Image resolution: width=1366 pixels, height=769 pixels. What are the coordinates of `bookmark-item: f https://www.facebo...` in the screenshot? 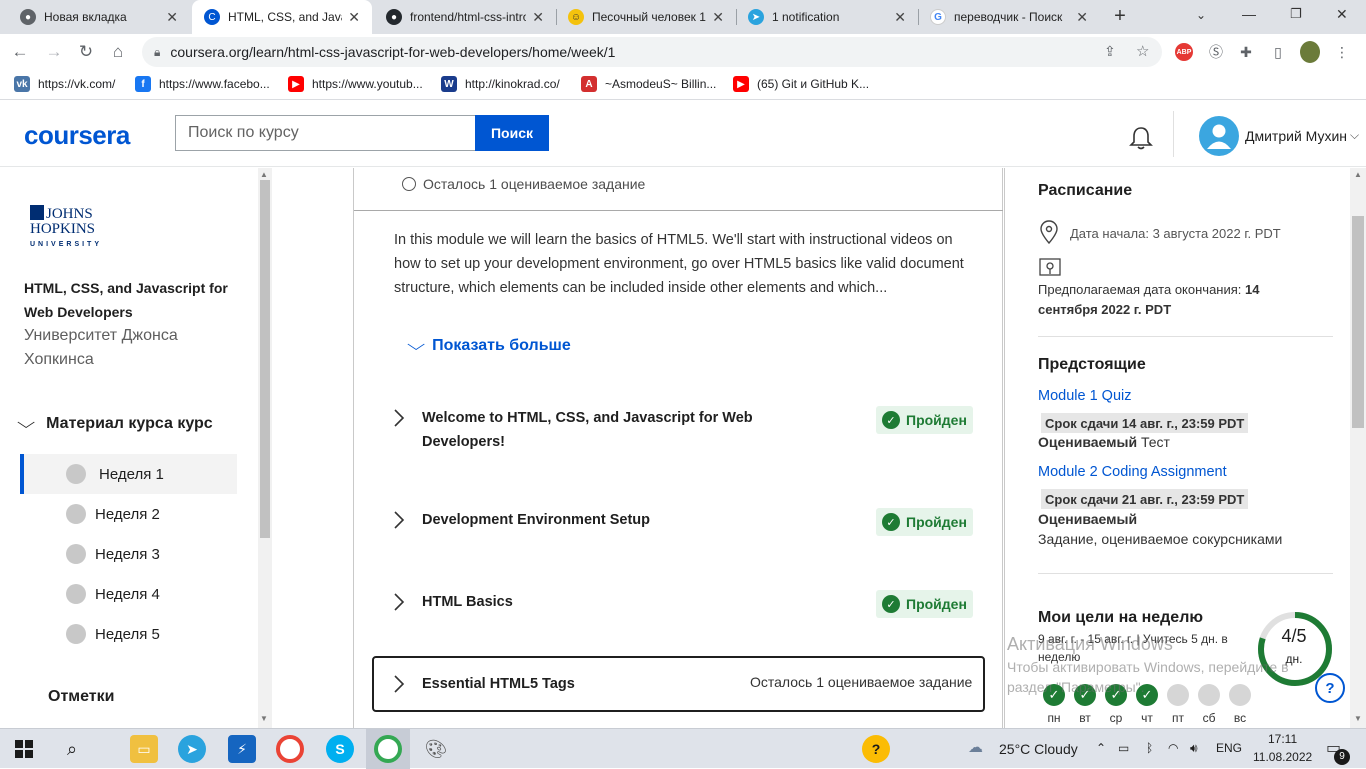 It's located at (202, 84).